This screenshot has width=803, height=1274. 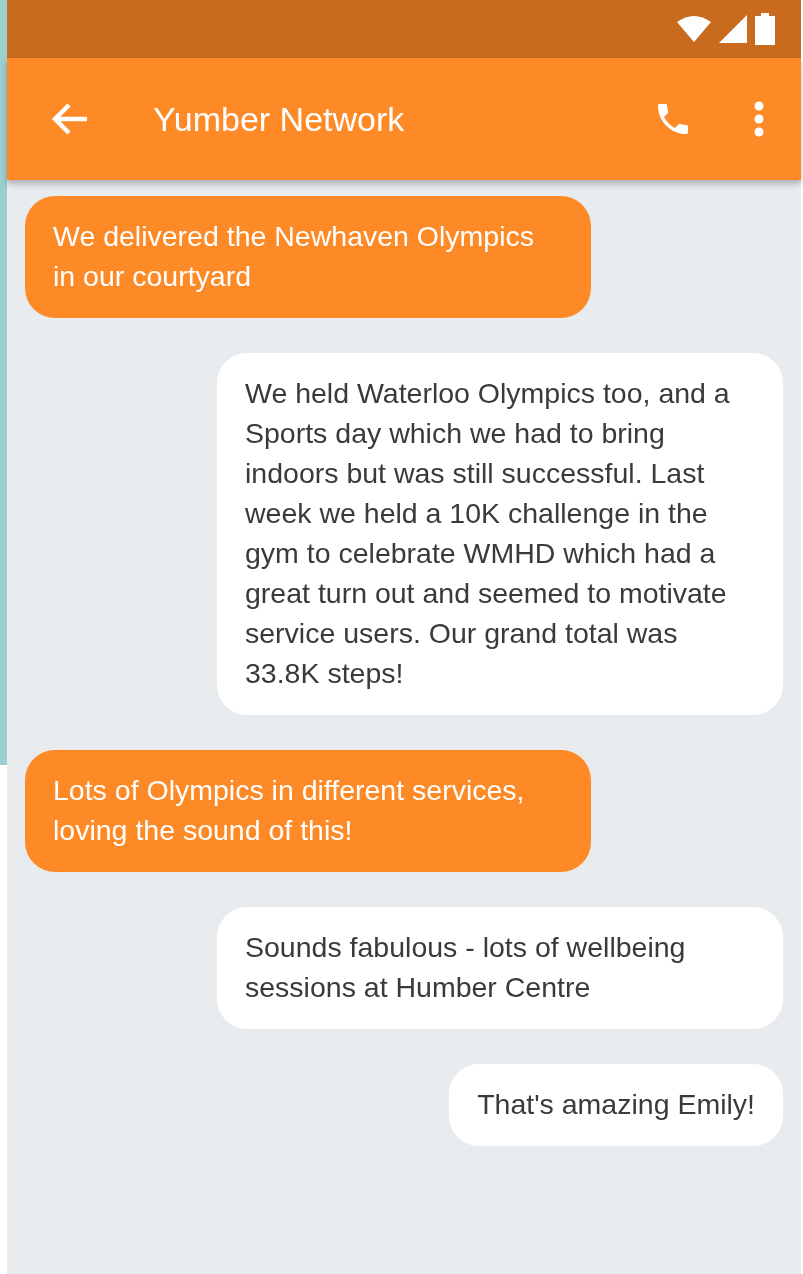 I want to click on received-message: Lots of Olympics in different services, loving the sound of this!, so click(x=308, y=811).